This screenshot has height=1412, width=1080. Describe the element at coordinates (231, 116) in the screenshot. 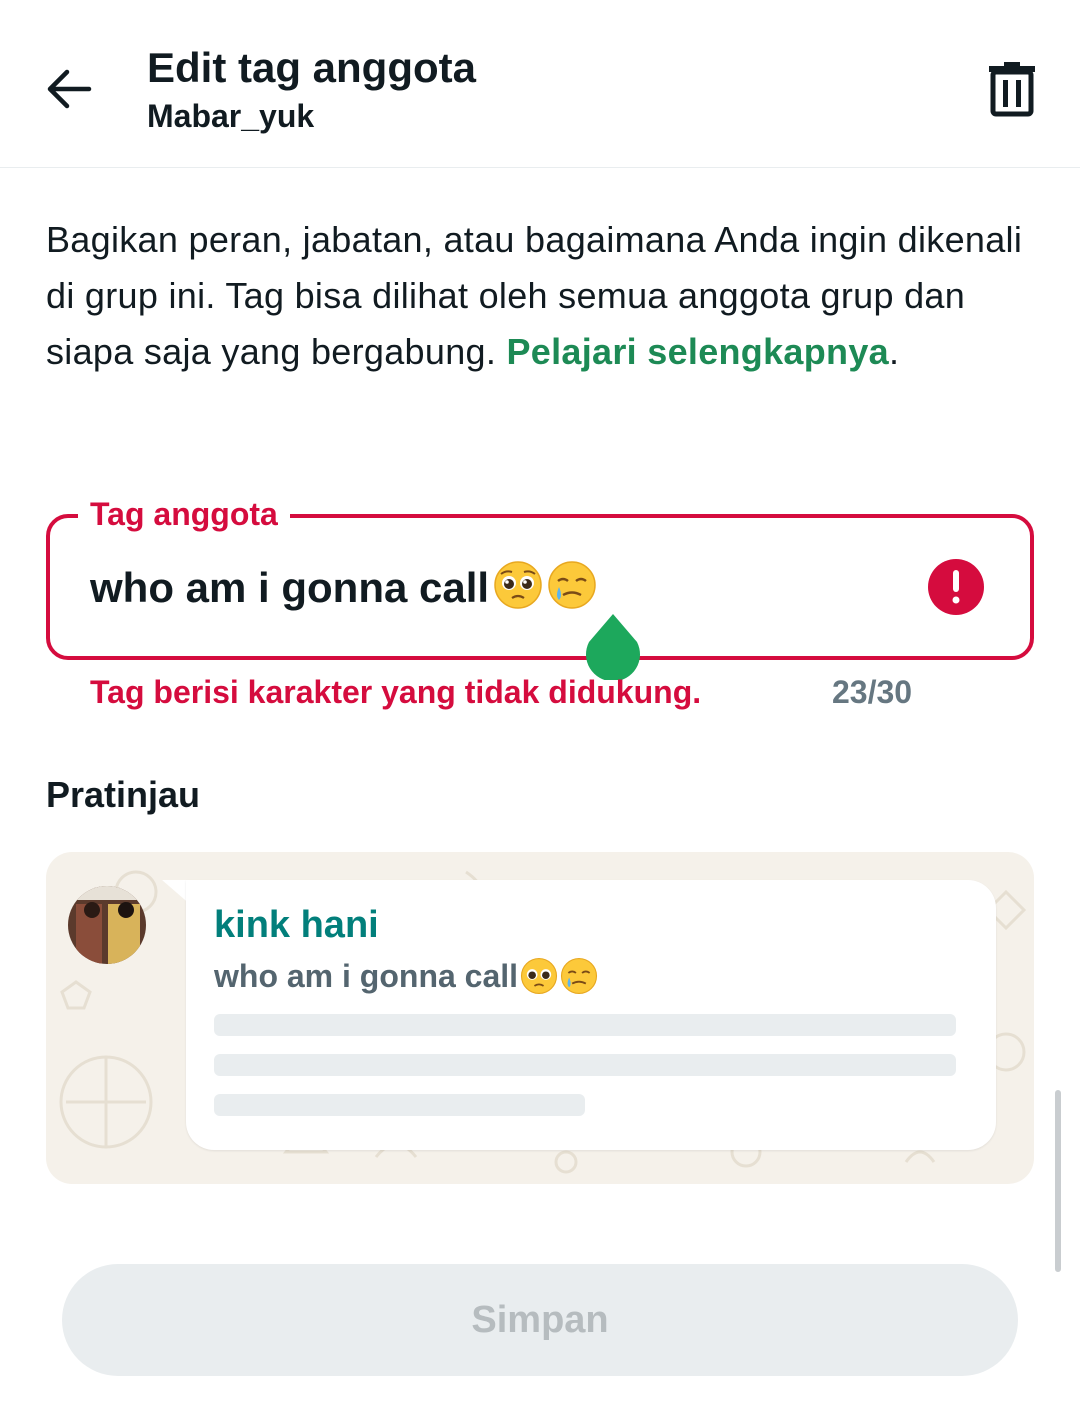

I see `group-name: Mabar_yuk` at that location.